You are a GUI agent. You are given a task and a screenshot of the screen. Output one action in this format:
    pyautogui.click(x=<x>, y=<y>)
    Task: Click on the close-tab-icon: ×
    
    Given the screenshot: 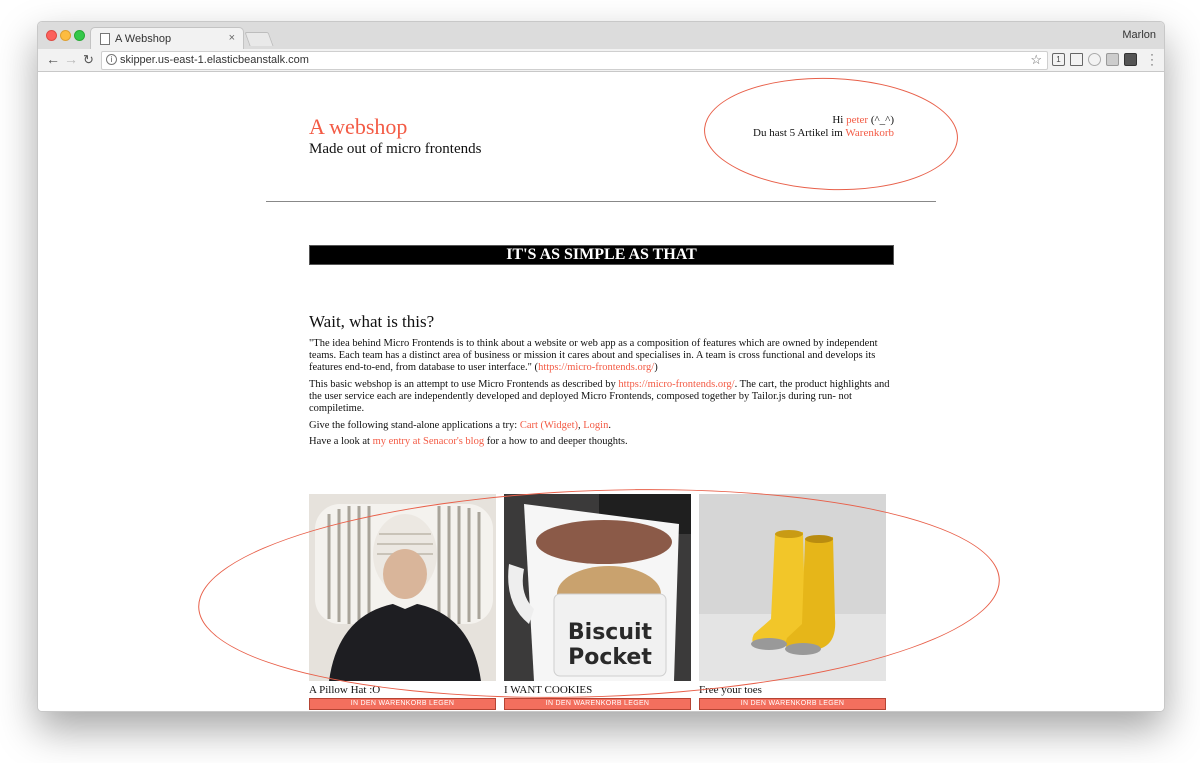 What is the action you would take?
    pyautogui.click(x=232, y=38)
    